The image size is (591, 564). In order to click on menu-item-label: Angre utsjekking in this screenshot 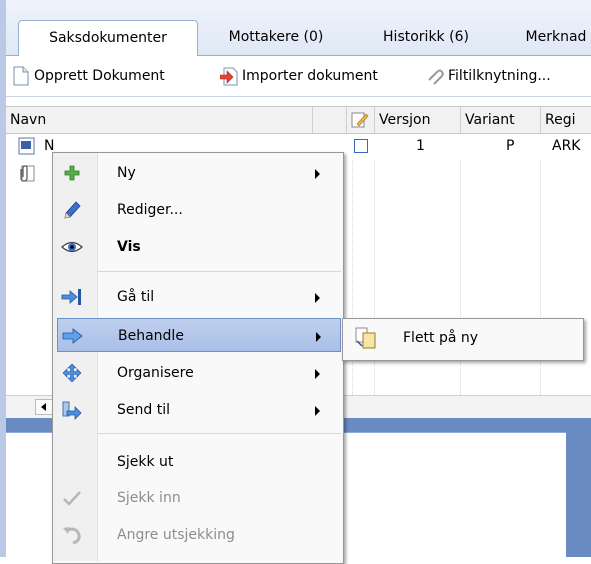, I will do `click(176, 535)`.